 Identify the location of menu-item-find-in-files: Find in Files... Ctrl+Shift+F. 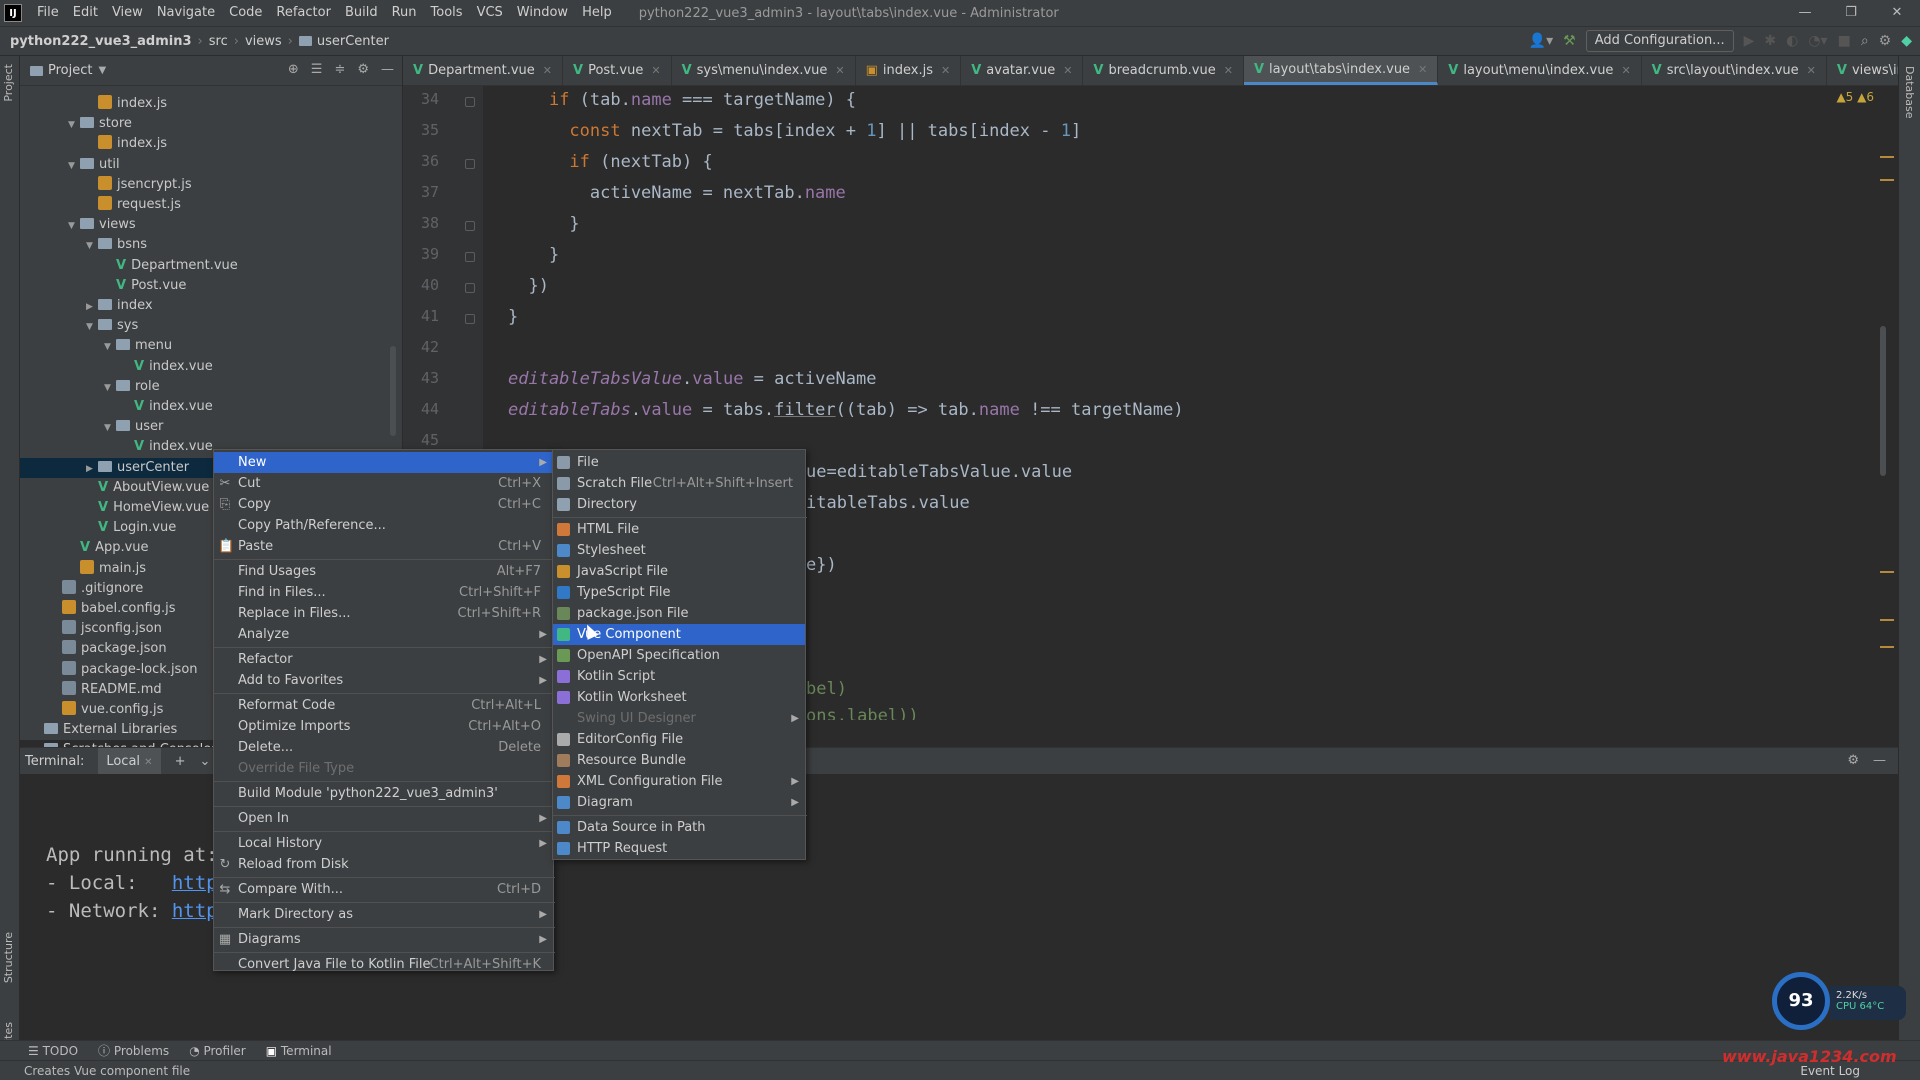
(383, 592).